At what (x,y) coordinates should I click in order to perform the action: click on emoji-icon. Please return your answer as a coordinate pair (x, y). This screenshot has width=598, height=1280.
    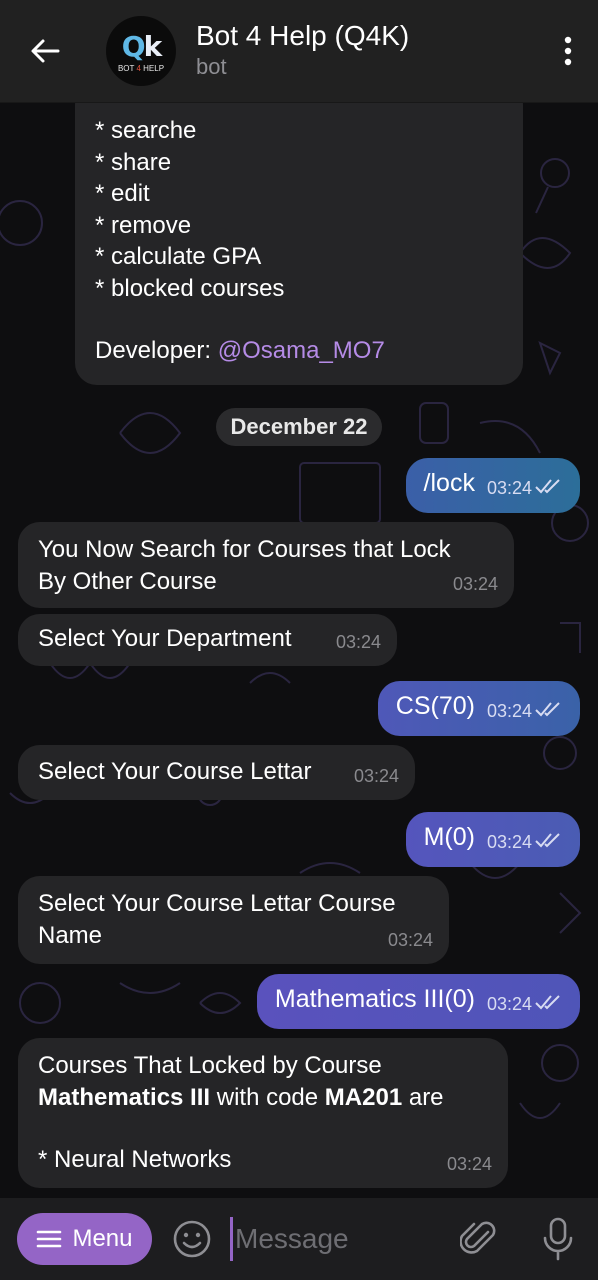
    Looking at the image, I should click on (192, 1239).